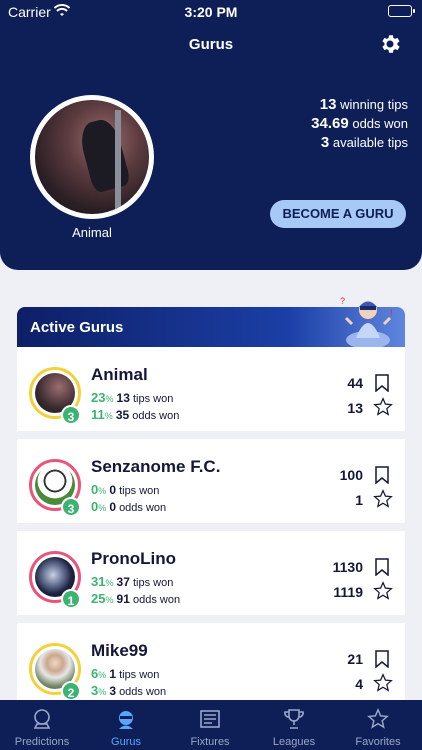 The height and width of the screenshot is (750, 422). Describe the element at coordinates (363, 104) in the screenshot. I see `winning-tips-stat: 13 winning tips` at that location.